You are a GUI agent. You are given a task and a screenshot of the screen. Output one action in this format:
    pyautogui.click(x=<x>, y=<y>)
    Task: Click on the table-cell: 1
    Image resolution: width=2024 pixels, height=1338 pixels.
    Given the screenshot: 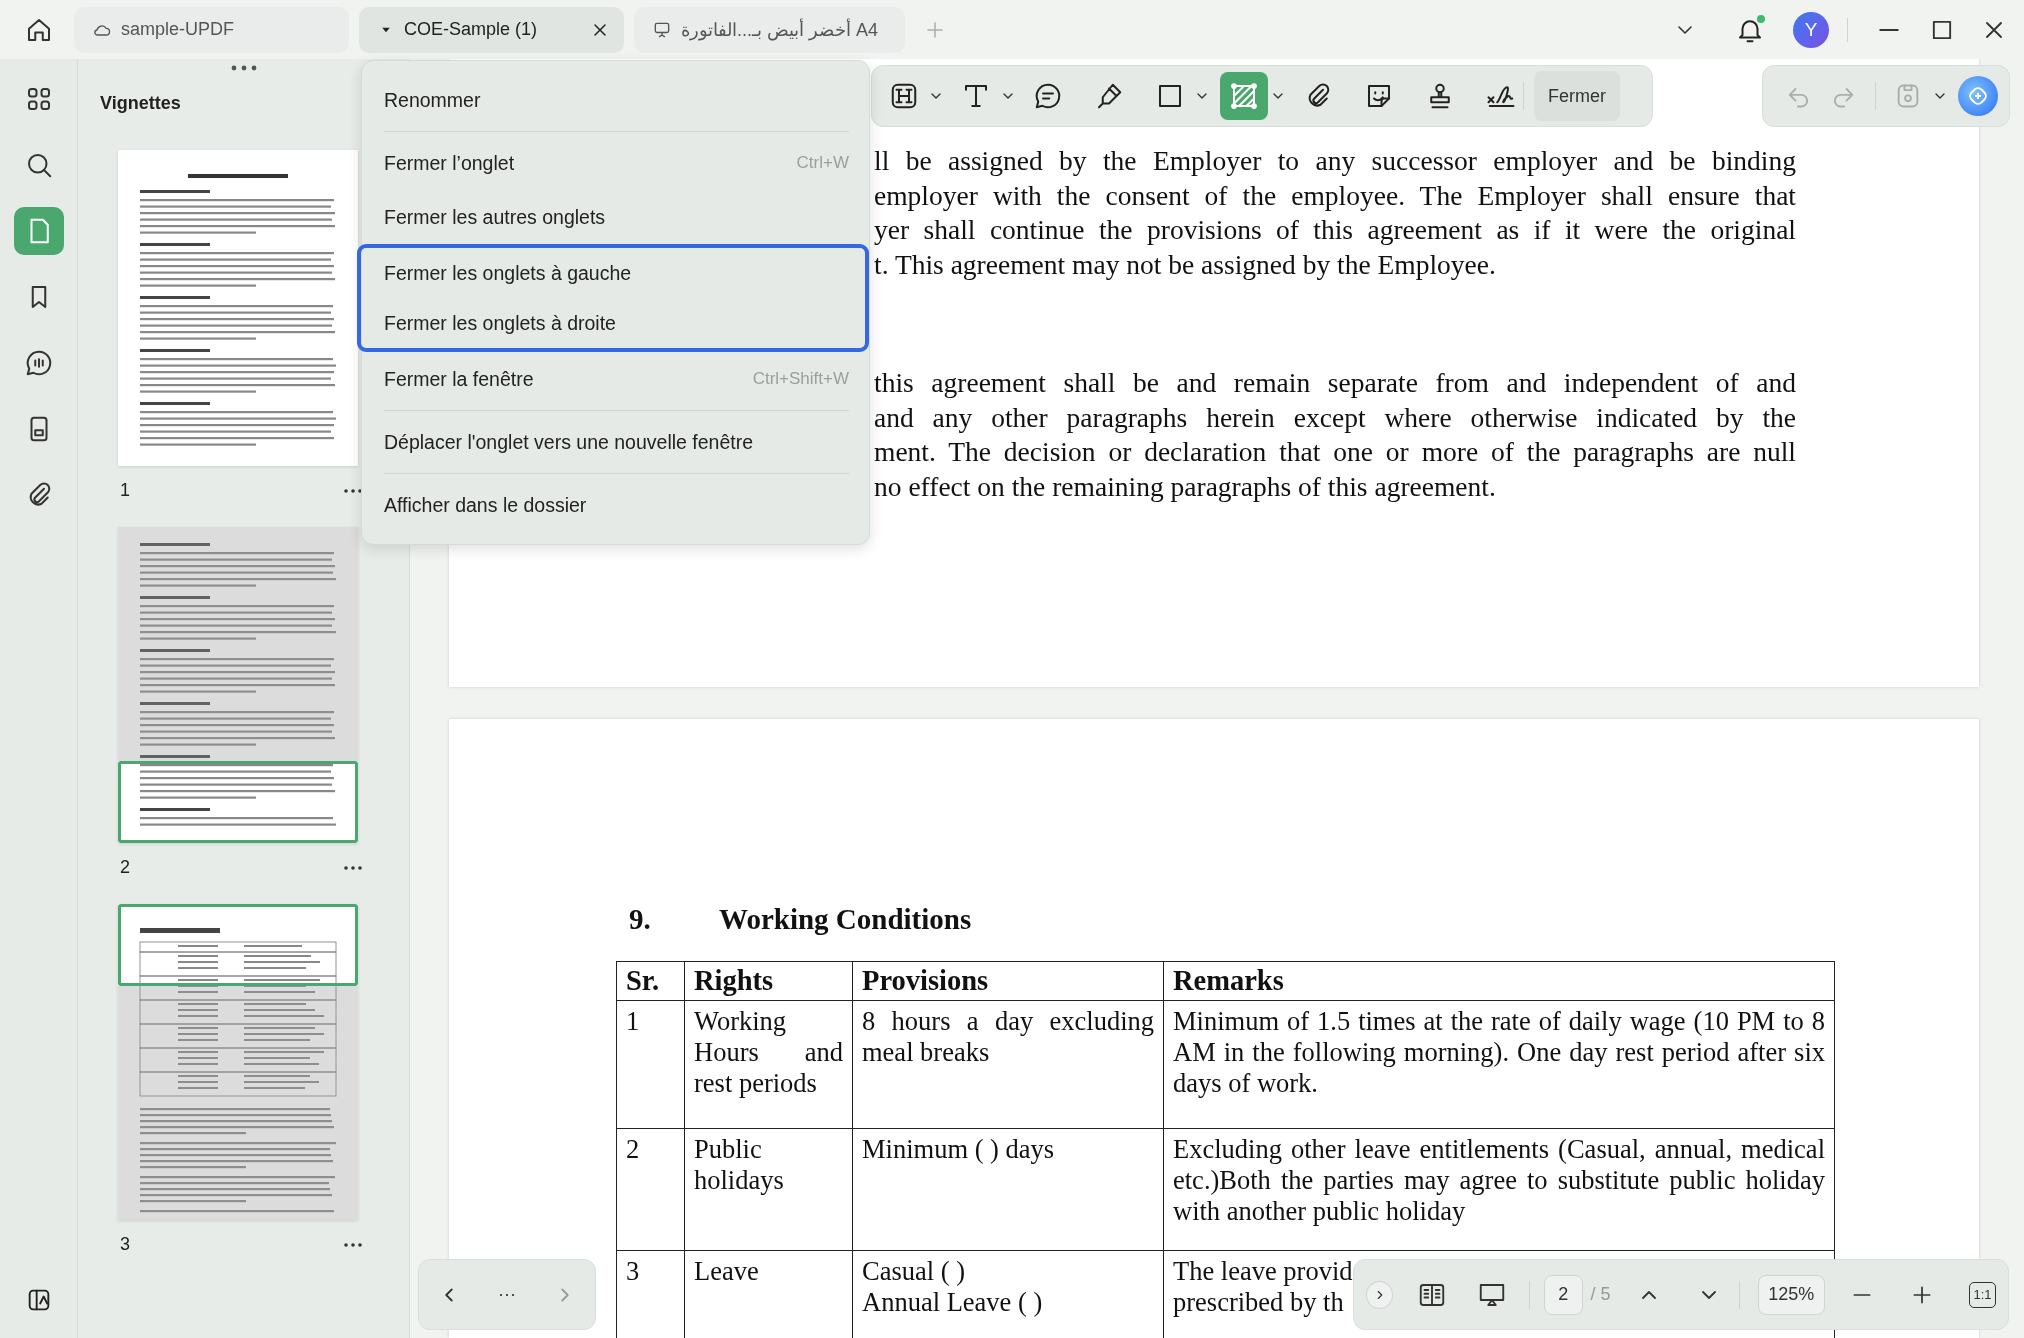 What is the action you would take?
    pyautogui.click(x=650, y=1064)
    